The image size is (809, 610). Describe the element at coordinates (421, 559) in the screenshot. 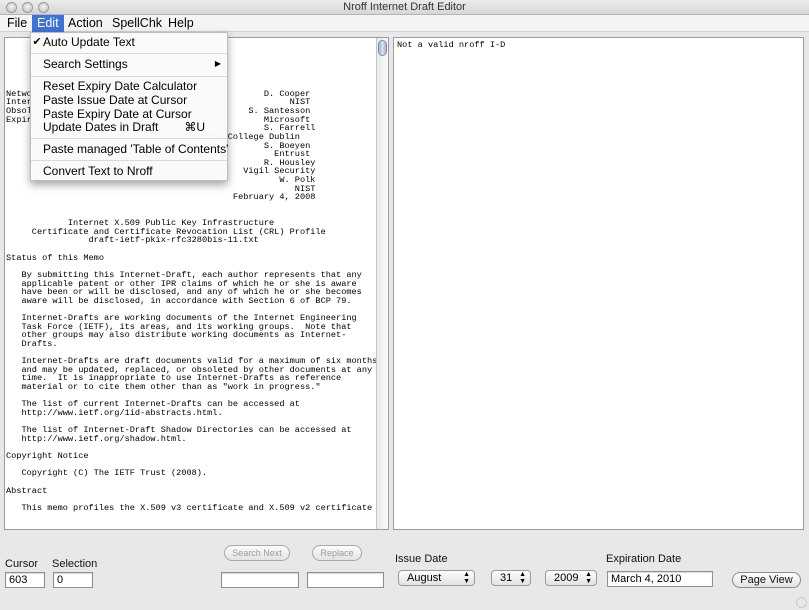

I see `issue-date-label: Issue Date` at that location.